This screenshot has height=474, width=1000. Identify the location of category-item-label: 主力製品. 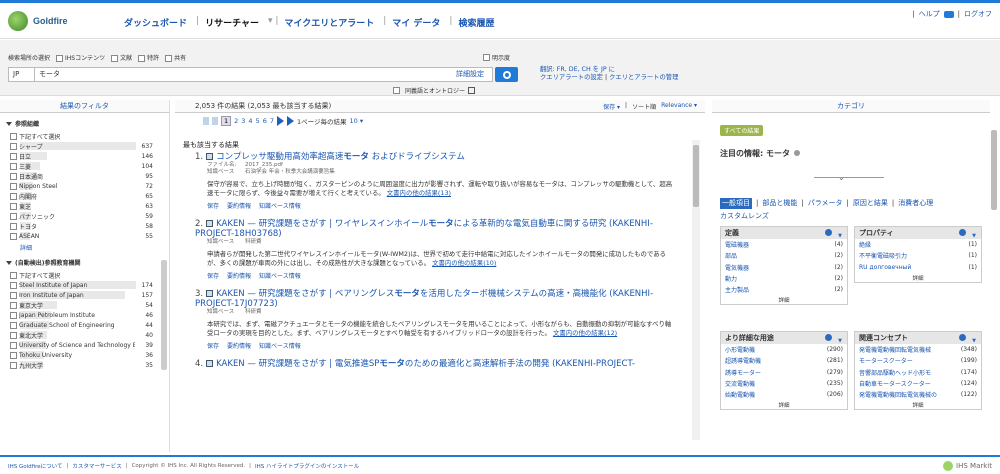
(774, 289).